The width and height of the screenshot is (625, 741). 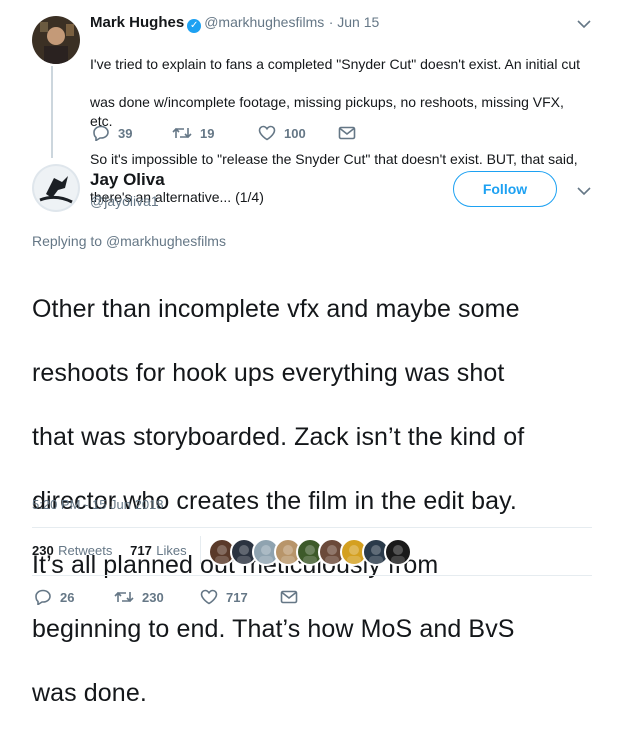 What do you see at coordinates (166, 241) in the screenshot?
I see `replying-handle-link: @markhughesfilms` at bounding box center [166, 241].